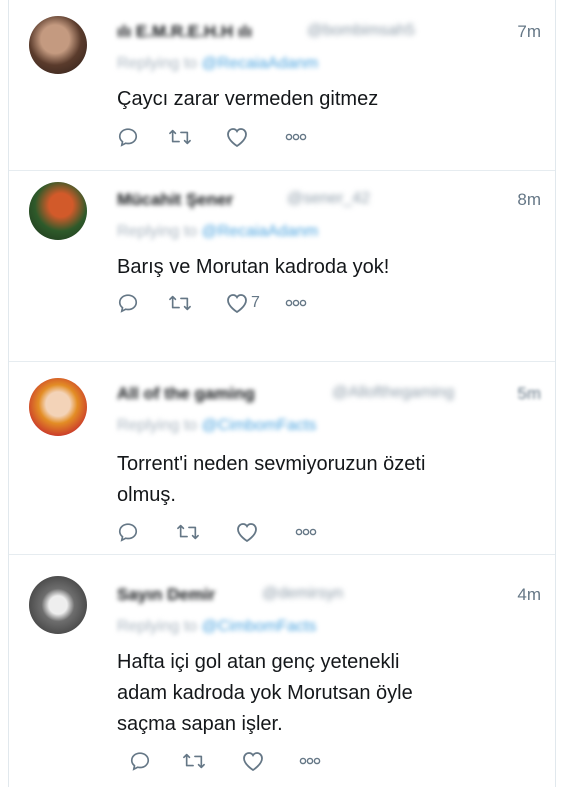 The height and width of the screenshot is (787, 562). Describe the element at coordinates (166, 595) in the screenshot. I see `display-name: Sayın Demir` at that location.